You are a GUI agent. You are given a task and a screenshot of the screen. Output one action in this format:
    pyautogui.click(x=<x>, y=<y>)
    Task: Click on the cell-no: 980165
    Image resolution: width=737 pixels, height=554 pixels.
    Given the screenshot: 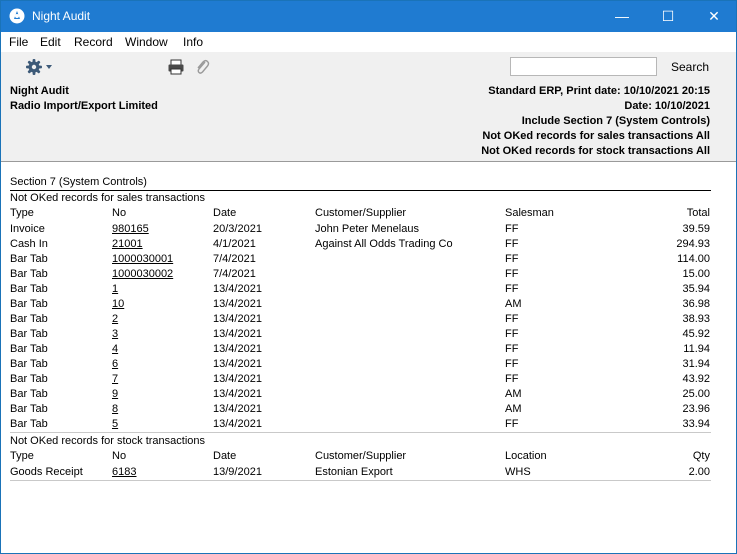 What is the action you would take?
    pyautogui.click(x=130, y=229)
    